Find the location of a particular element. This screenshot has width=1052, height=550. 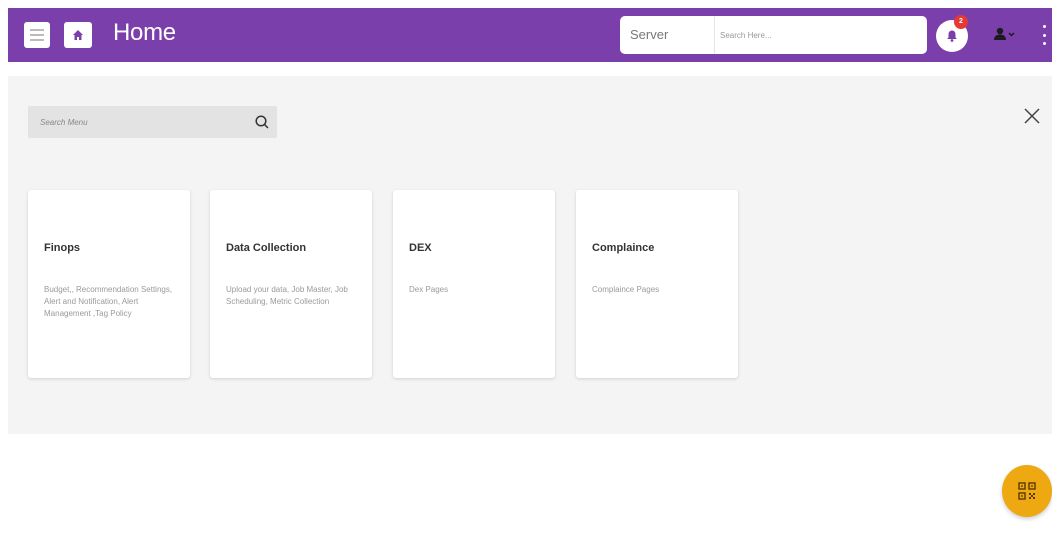

kebab-icon is located at coordinates (1044, 26).